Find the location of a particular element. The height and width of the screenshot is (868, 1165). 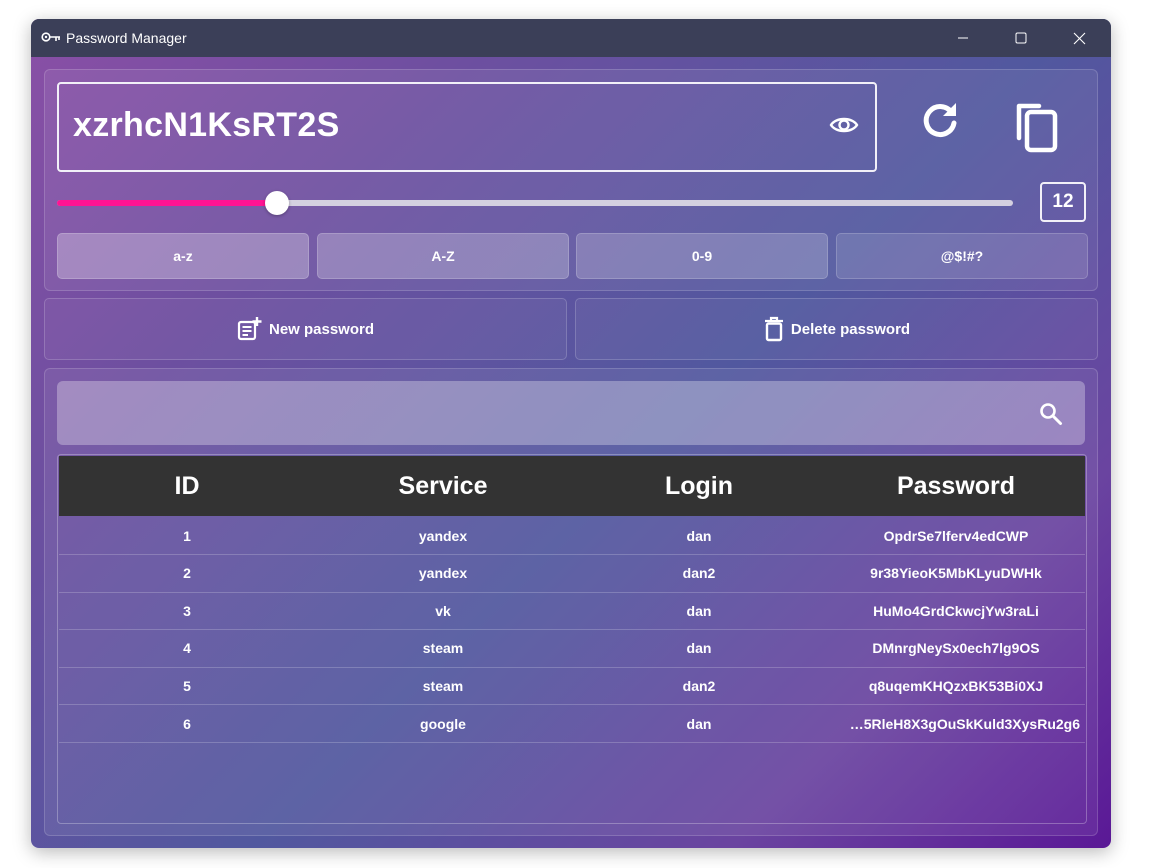

table-row: 4 steam dan DMnrgNeySx0ech7lg9OS is located at coordinates (572, 649).